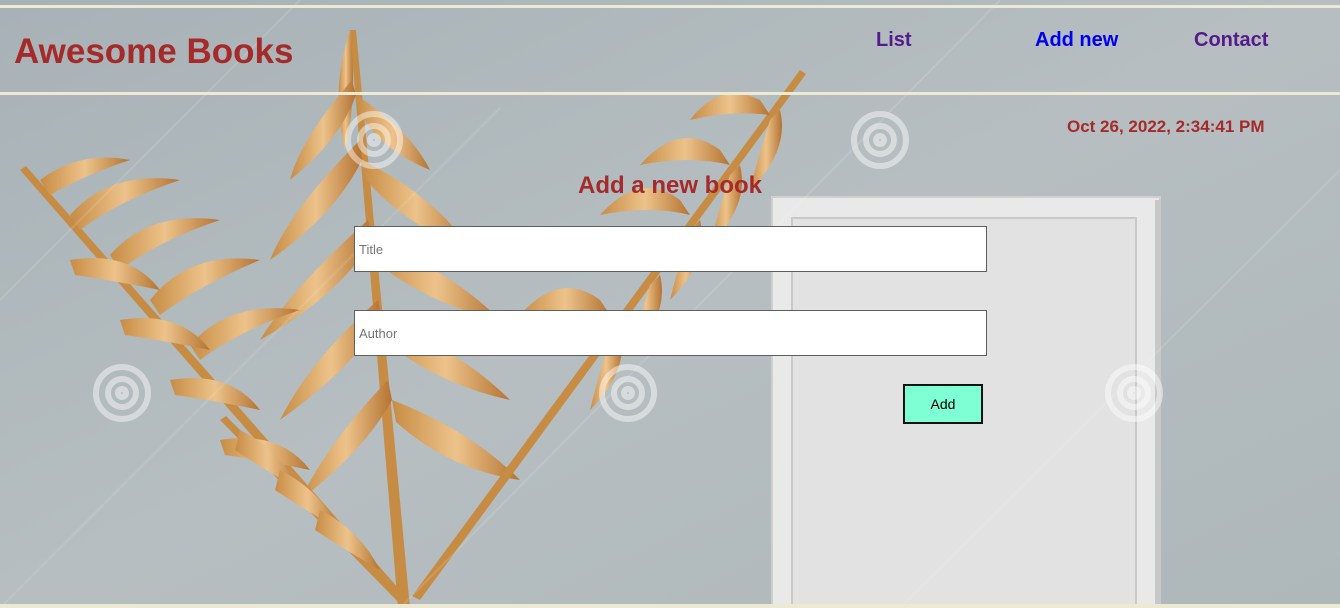 Image resolution: width=1340 pixels, height=608 pixels. Describe the element at coordinates (670, 41) in the screenshot. I see `main-nav: List Add new Contact` at that location.